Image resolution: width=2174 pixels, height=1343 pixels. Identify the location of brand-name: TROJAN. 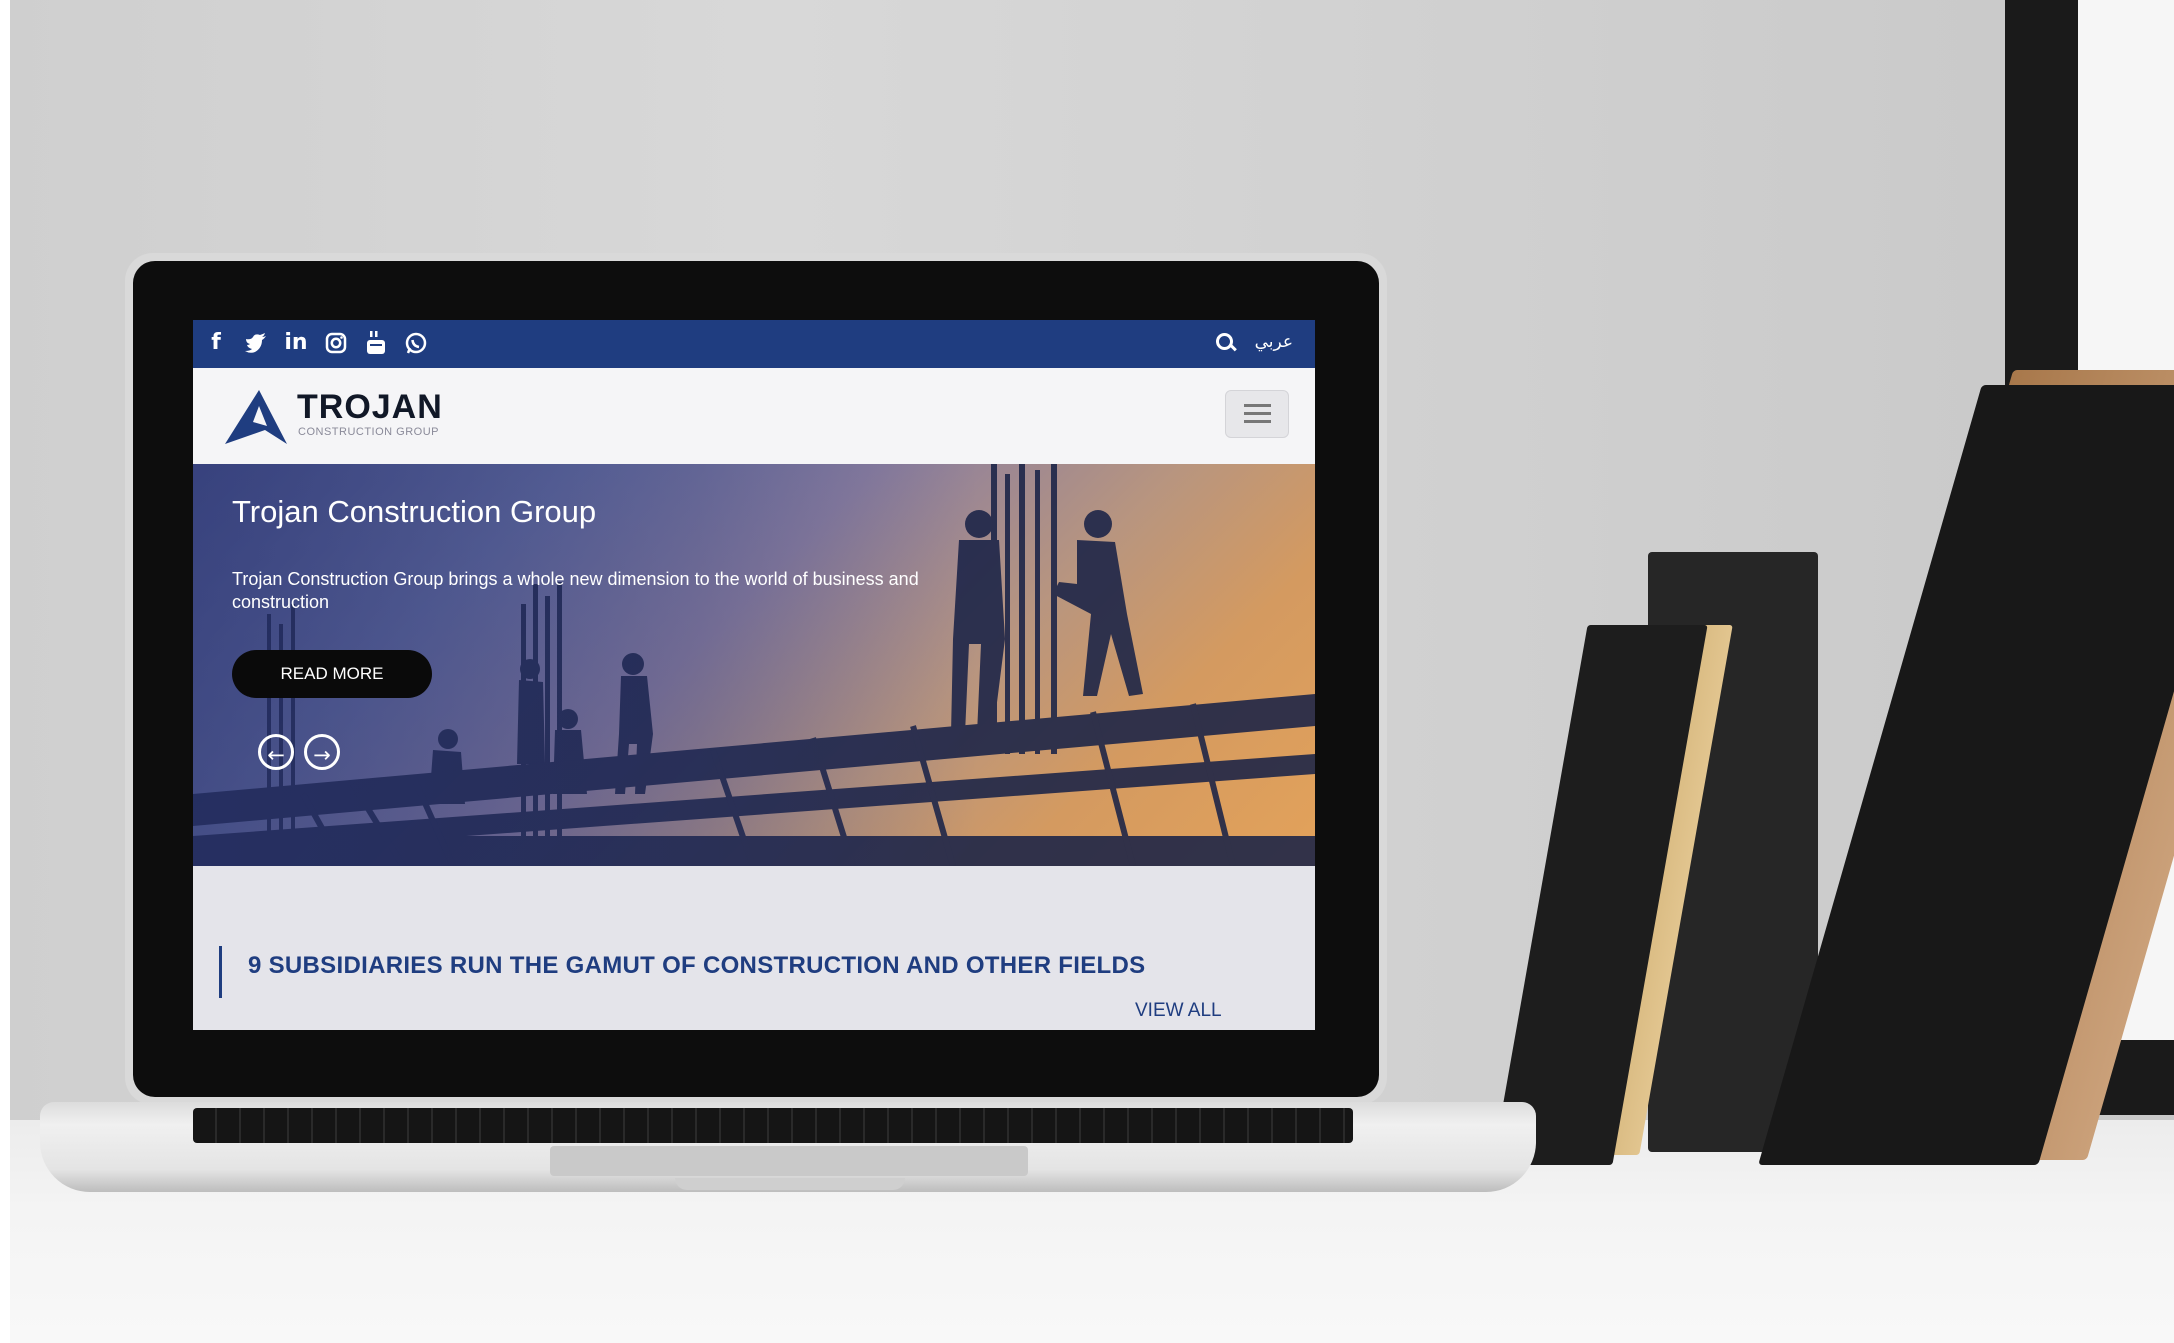
(370, 407).